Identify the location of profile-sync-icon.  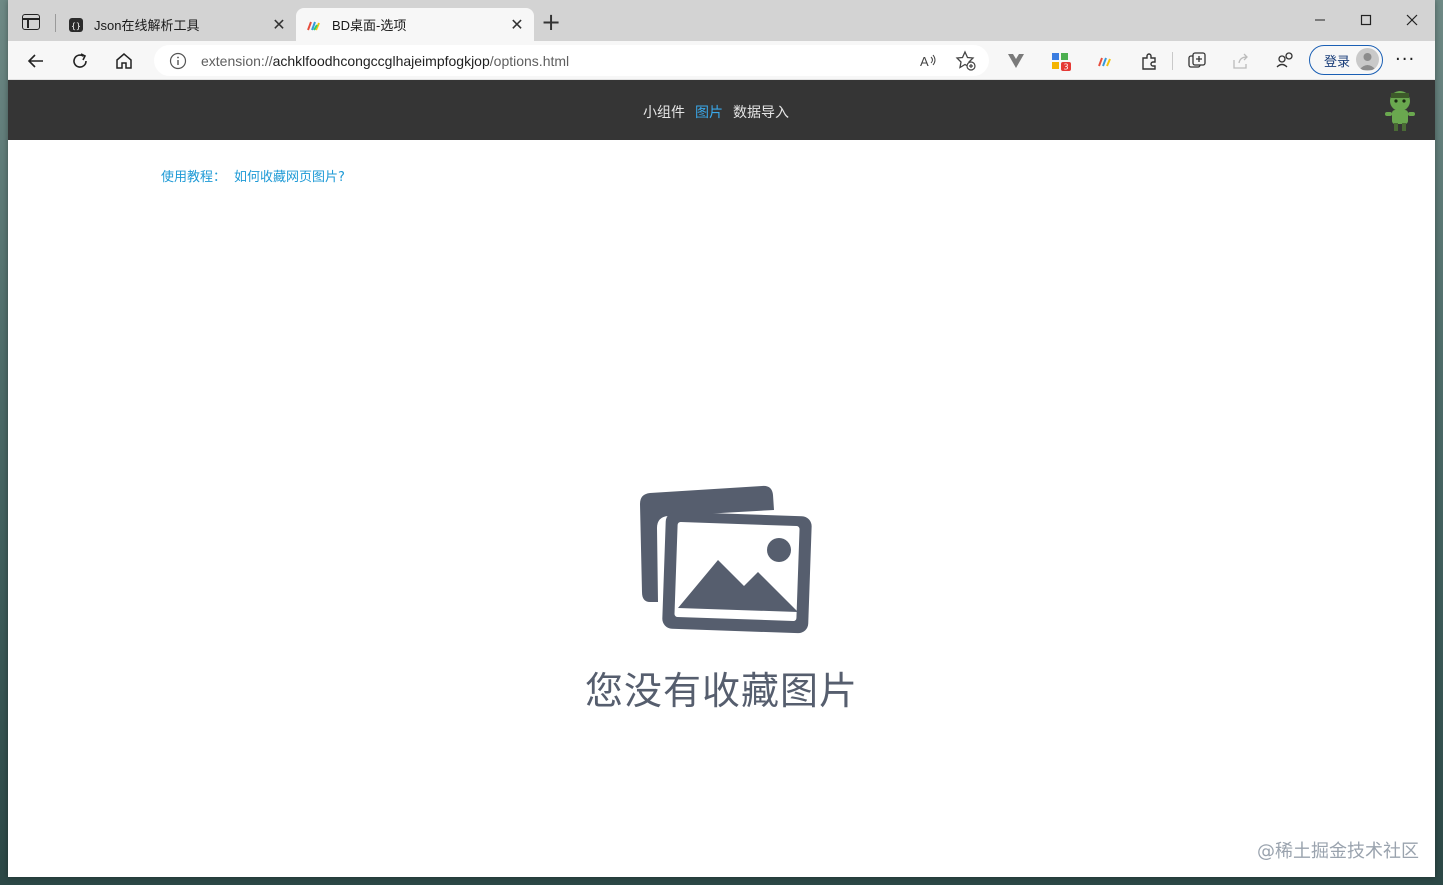
(1285, 61).